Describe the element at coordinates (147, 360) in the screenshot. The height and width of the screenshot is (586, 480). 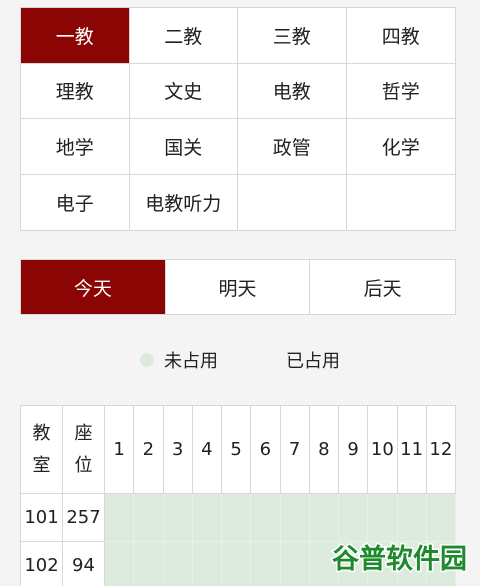
I see `free-dot-icon` at that location.